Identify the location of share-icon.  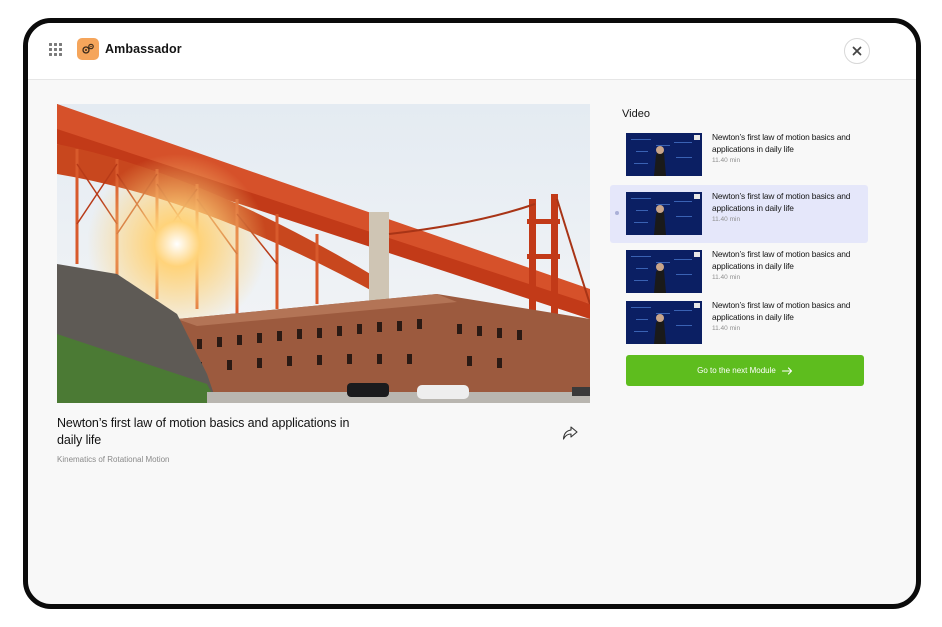
(570, 433).